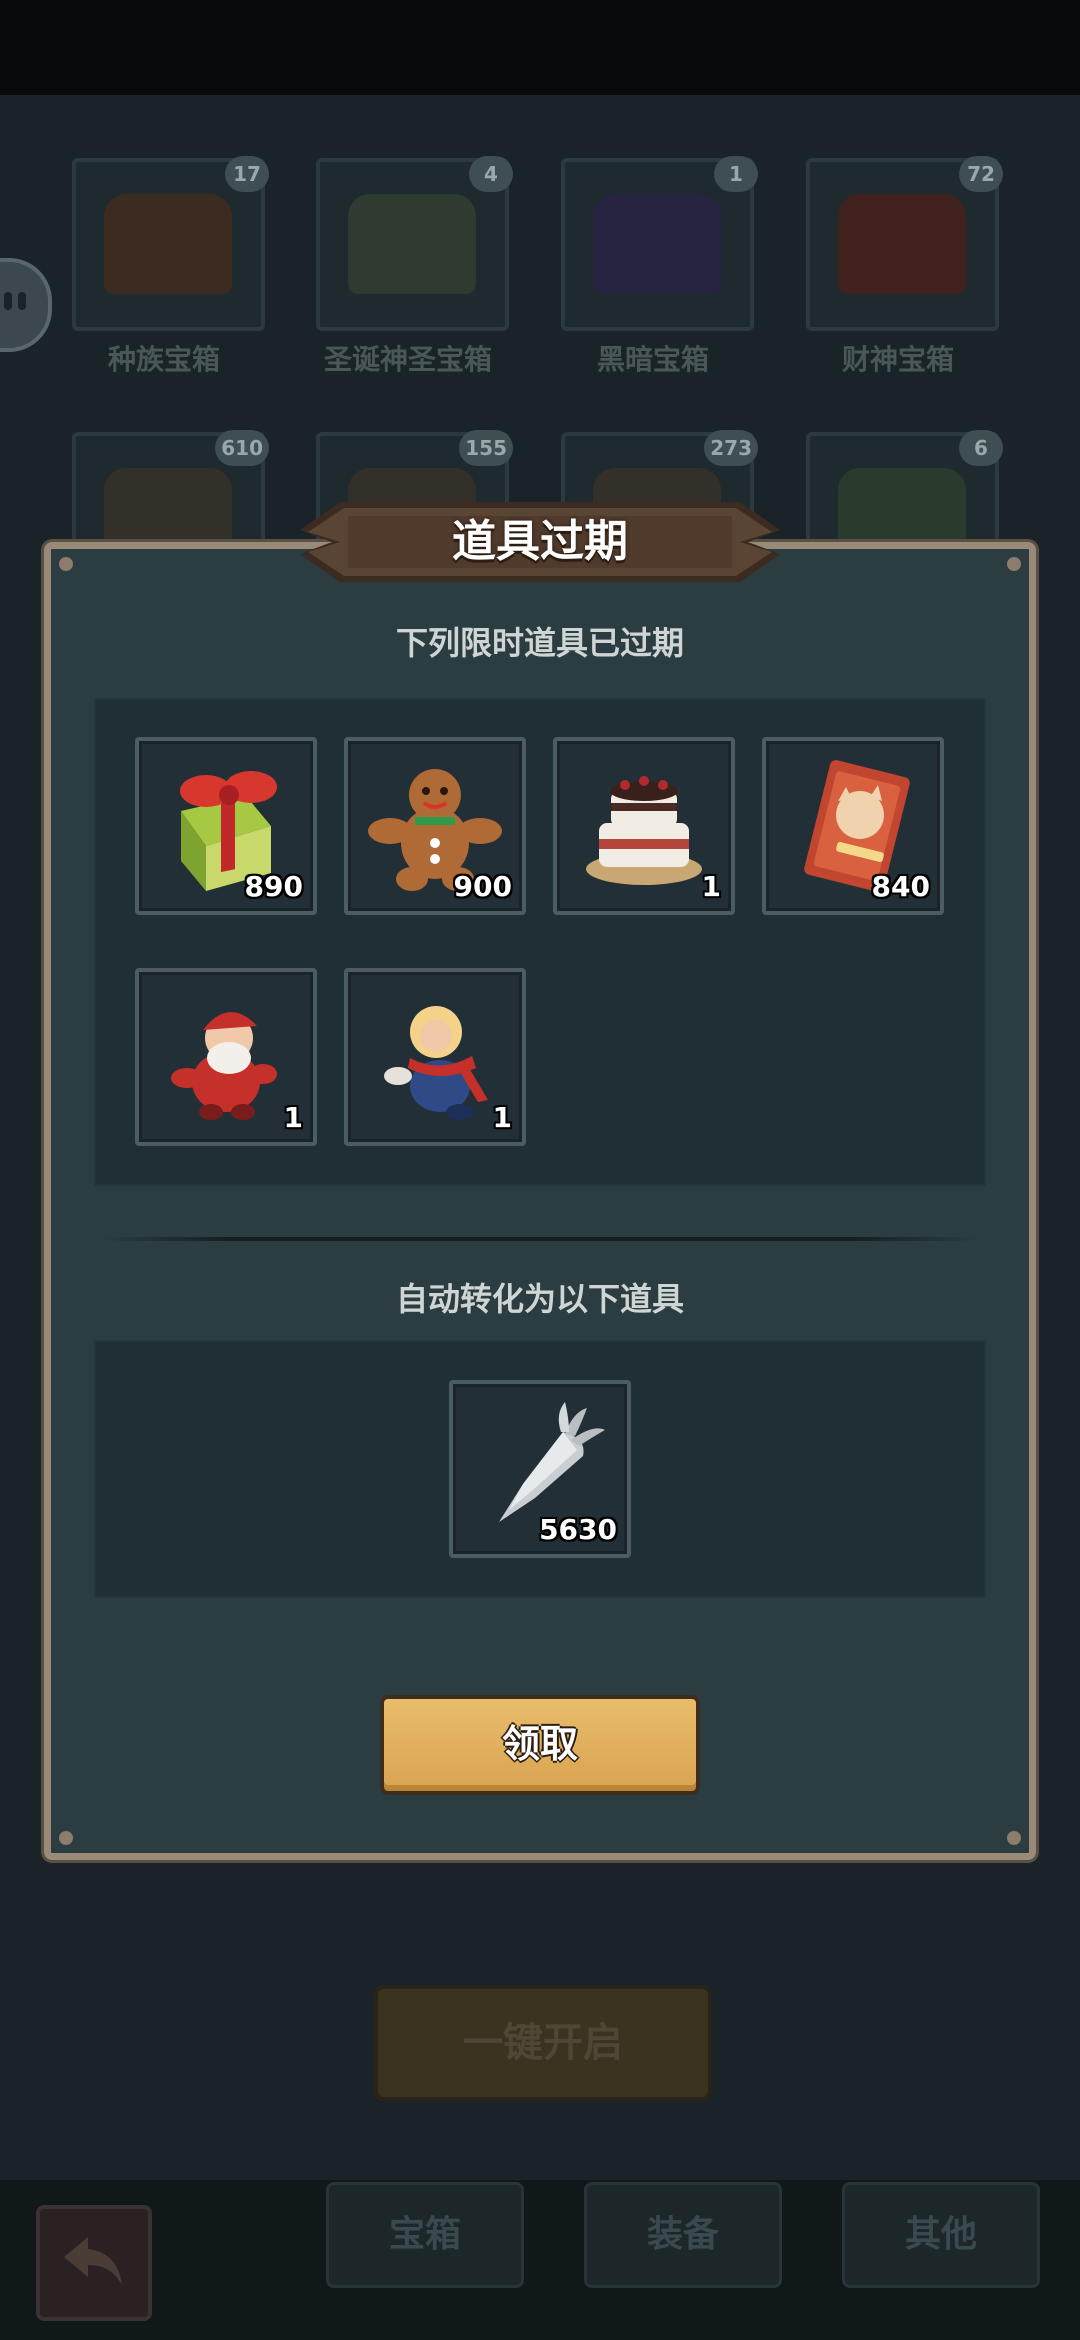  What do you see at coordinates (491, 174) in the screenshot?
I see `chest-count-badge: 4` at bounding box center [491, 174].